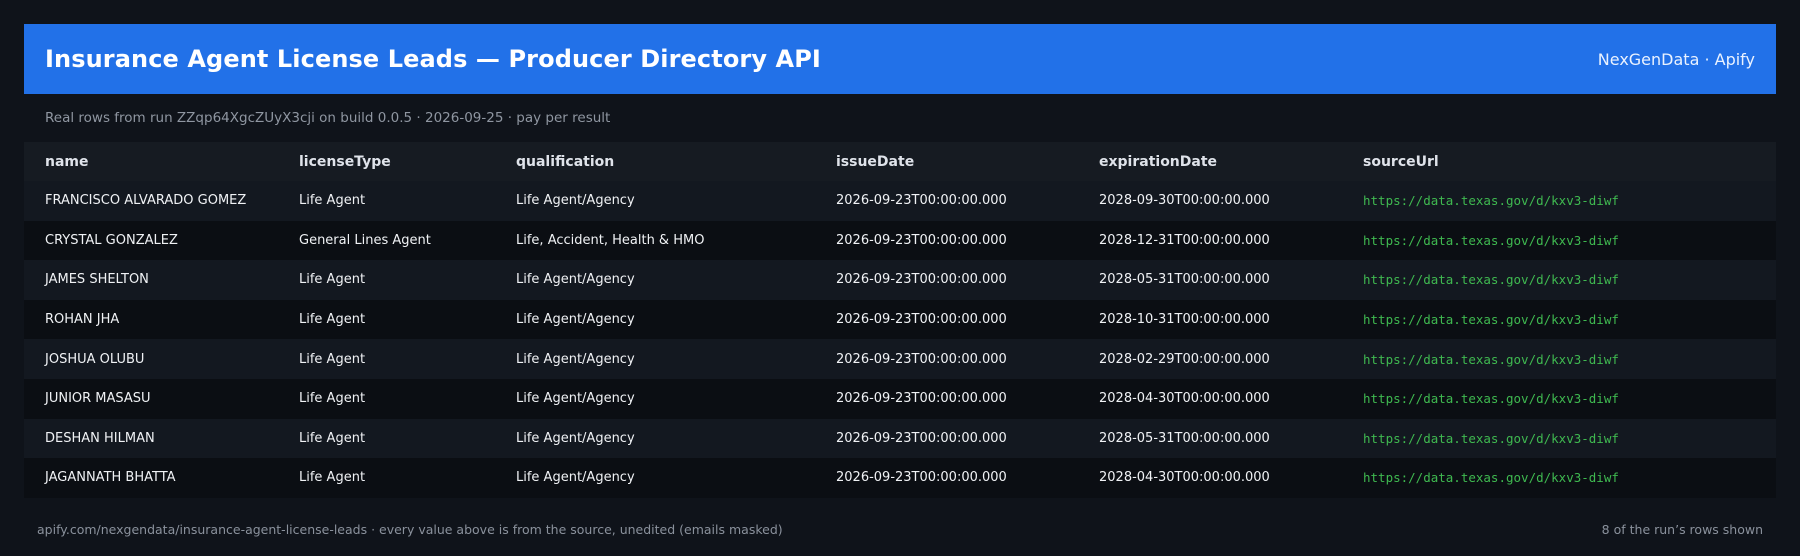 Image resolution: width=1800 pixels, height=556 pixels. I want to click on cell-expiration-date: 2028-12-31T00:00:00.000, so click(1184, 240).